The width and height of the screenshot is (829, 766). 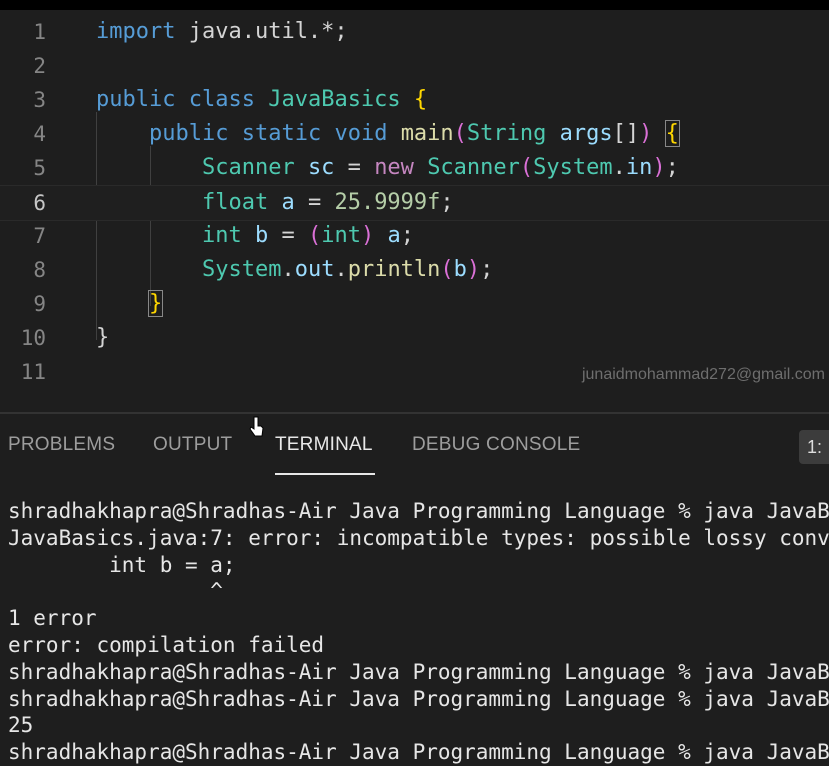 I want to click on line-number: 10, so click(x=33, y=338).